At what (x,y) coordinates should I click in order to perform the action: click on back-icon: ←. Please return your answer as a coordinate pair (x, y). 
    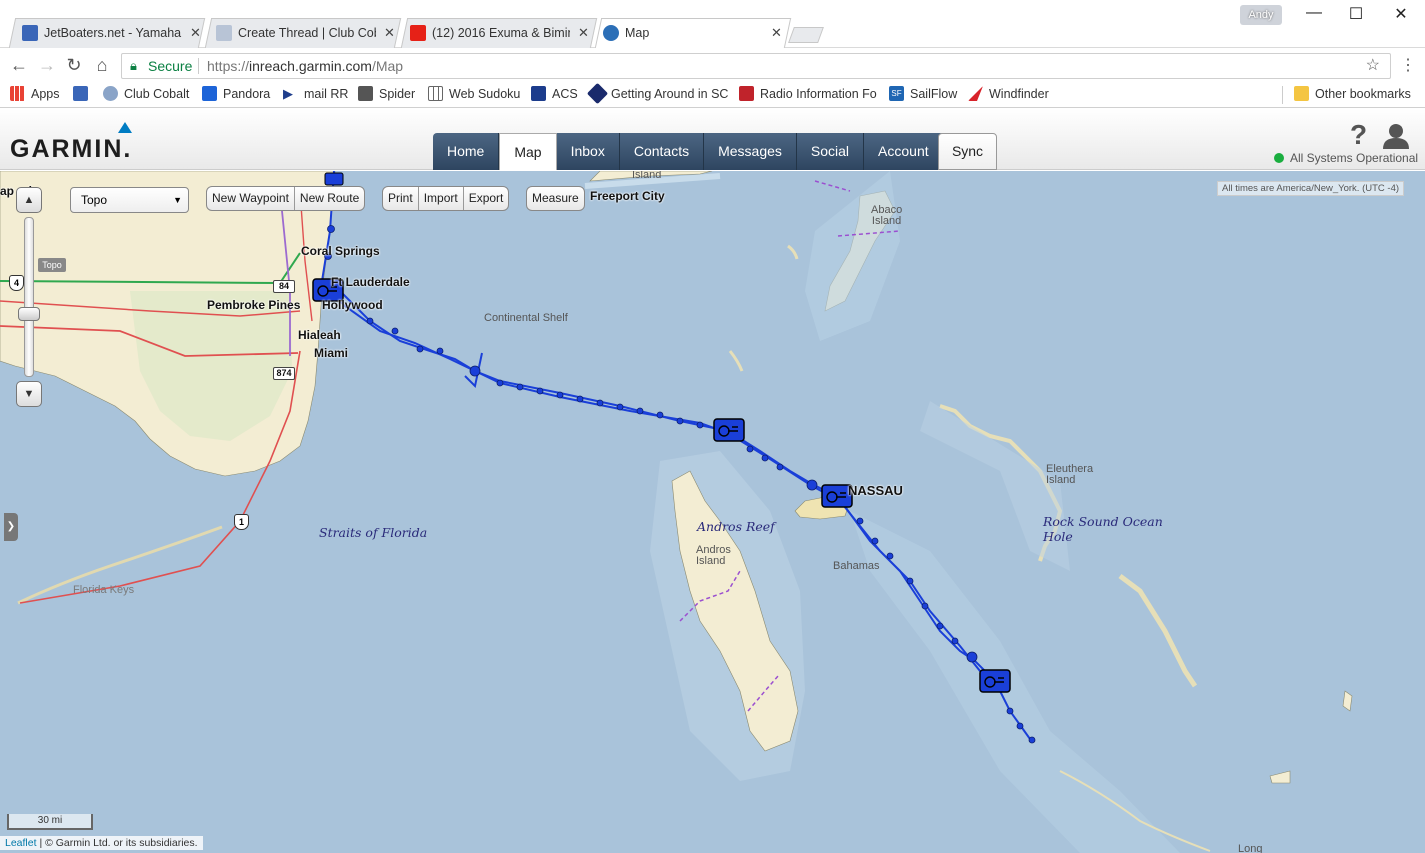
    Looking at the image, I should click on (19, 65).